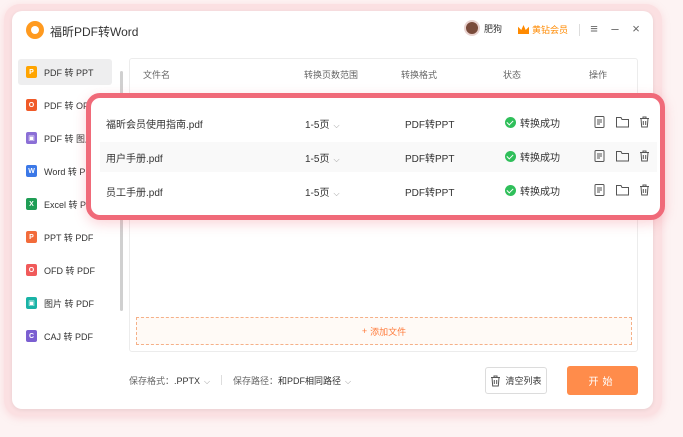  I want to click on sidebar-item-label: PDF 转 PPT, so click(69, 72).